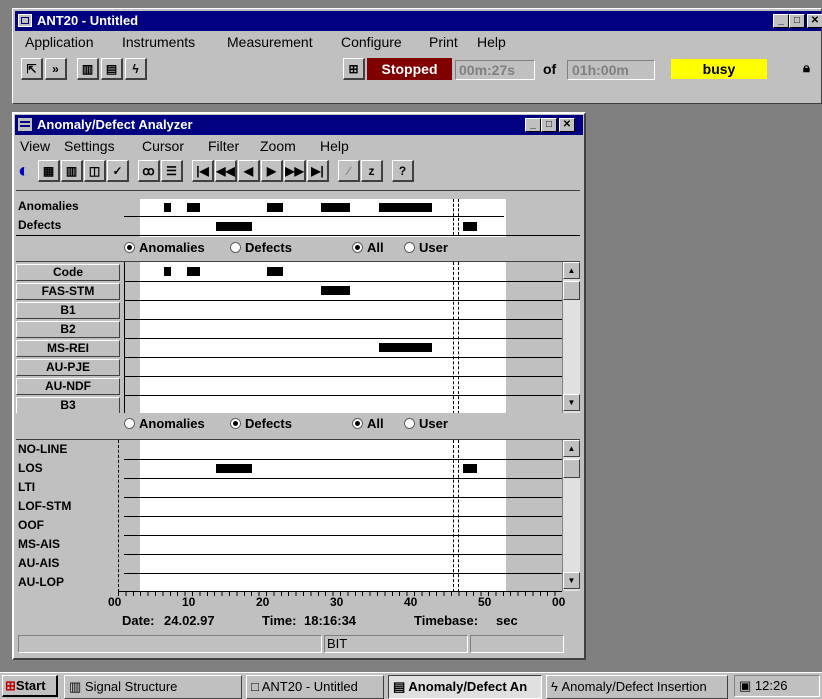 The image size is (822, 699). What do you see at coordinates (470, 226) in the screenshot?
I see `overview-defect-marker` at bounding box center [470, 226].